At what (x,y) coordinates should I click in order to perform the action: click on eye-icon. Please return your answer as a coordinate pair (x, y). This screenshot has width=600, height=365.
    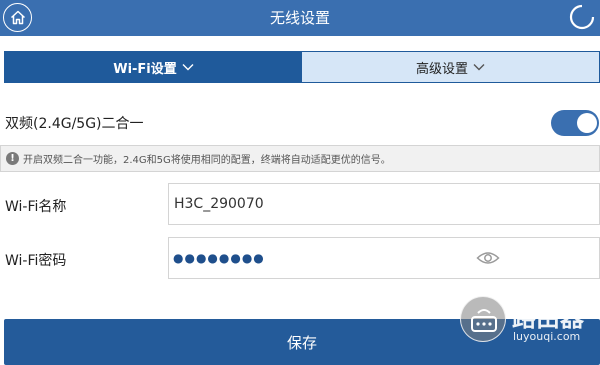
    Looking at the image, I should click on (488, 258).